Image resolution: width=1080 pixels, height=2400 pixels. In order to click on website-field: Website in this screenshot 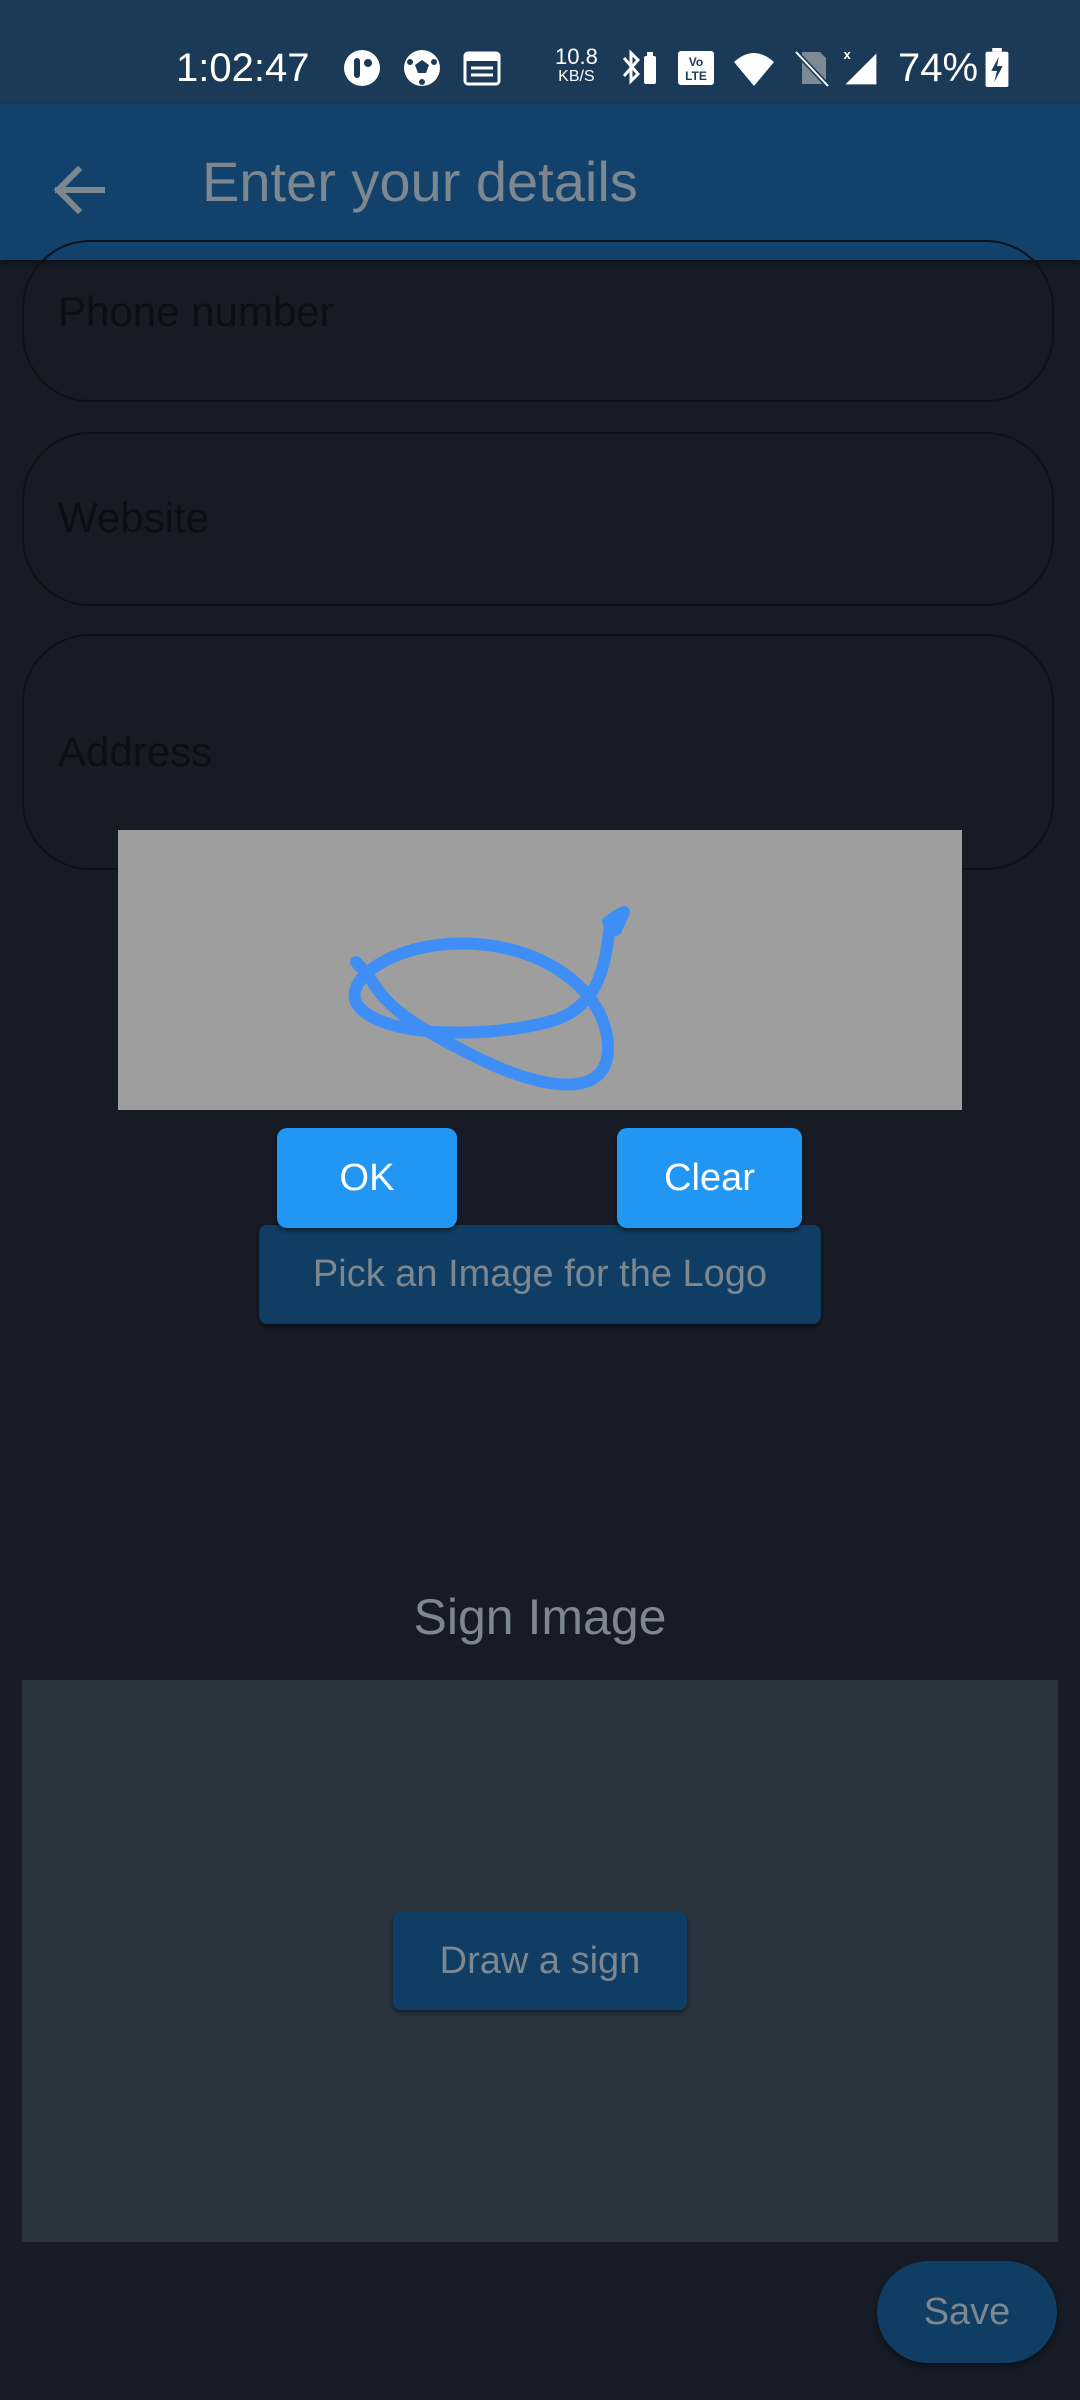, I will do `click(538, 519)`.